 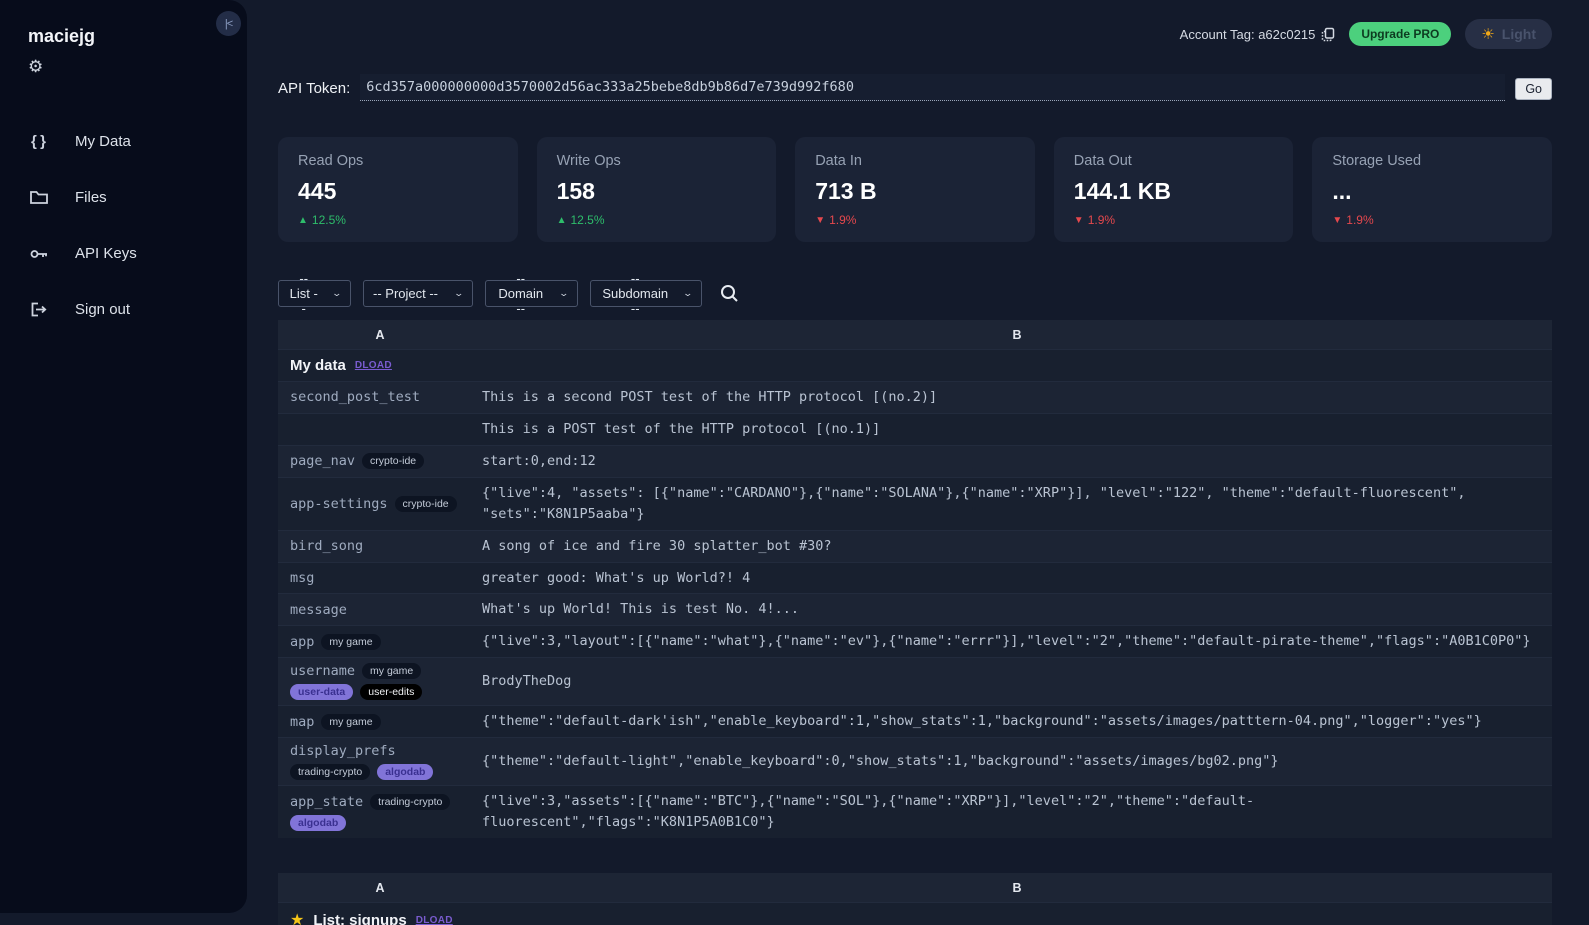 I want to click on copy-icon, so click(x=1328, y=34).